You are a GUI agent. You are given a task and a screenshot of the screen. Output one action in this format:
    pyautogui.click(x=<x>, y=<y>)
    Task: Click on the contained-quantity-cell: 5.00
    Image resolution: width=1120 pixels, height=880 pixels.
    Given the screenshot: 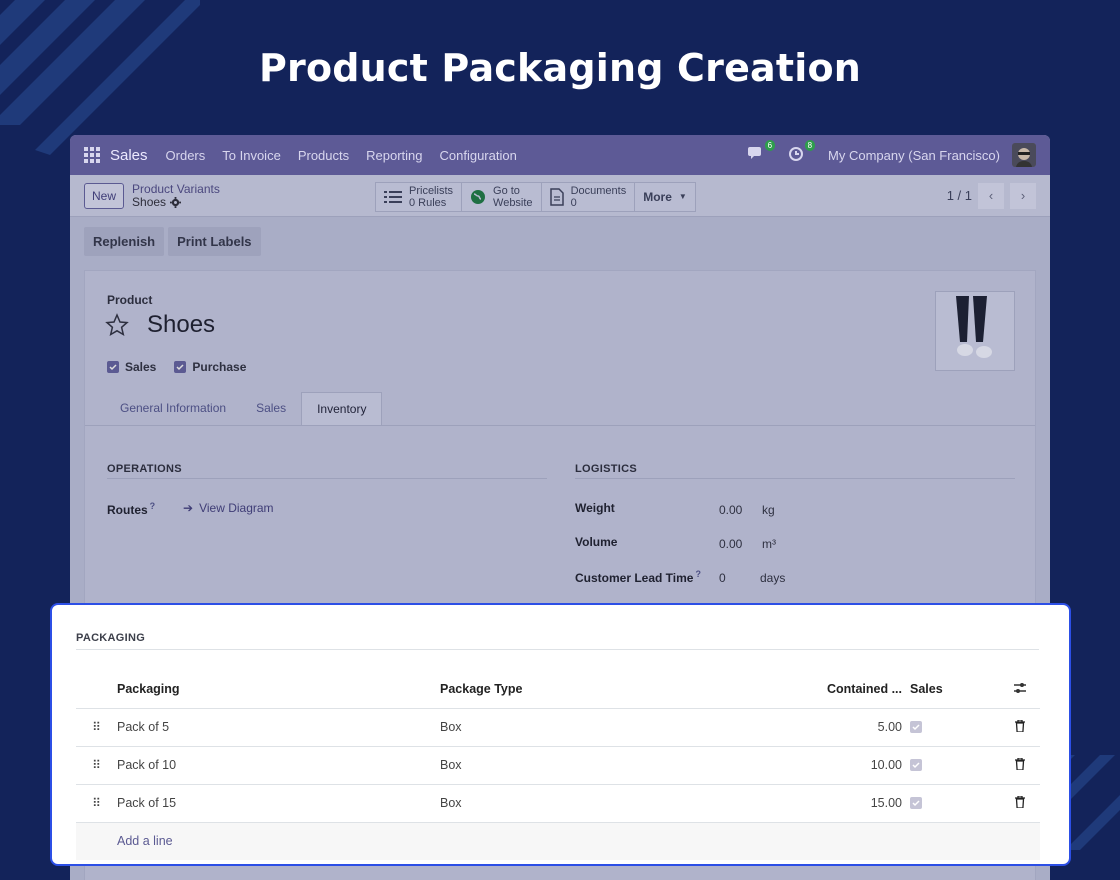 What is the action you would take?
    pyautogui.click(x=861, y=727)
    